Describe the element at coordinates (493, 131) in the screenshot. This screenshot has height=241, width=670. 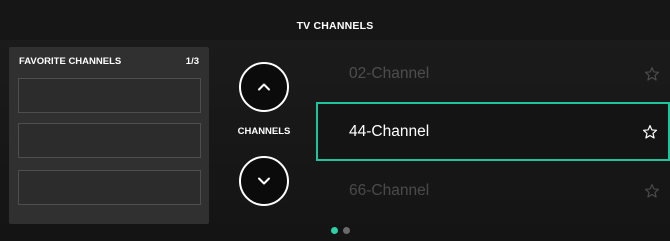
I see `channel-row-current: 44-Channel` at that location.